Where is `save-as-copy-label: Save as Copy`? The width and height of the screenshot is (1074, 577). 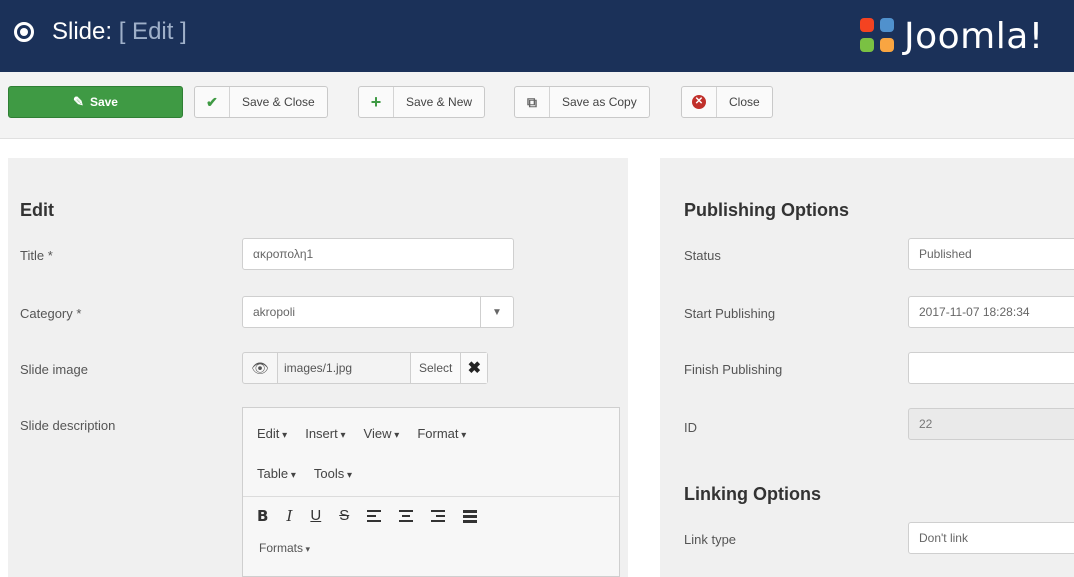 save-as-copy-label: Save as Copy is located at coordinates (599, 102).